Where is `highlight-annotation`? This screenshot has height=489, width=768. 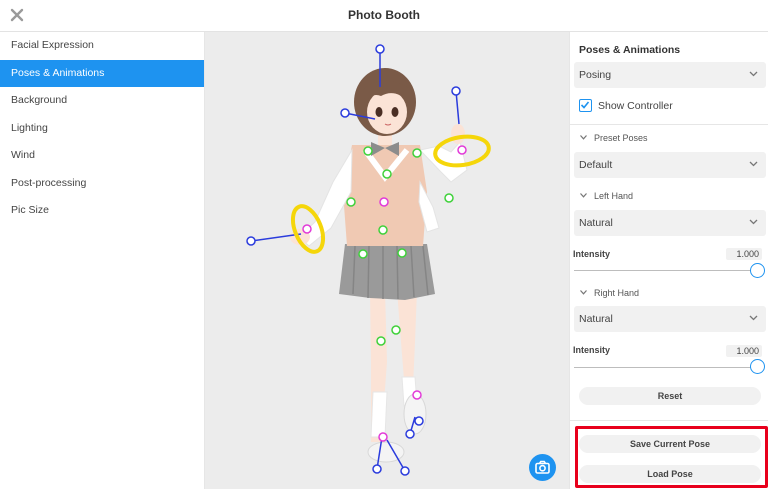
highlight-annotation is located at coordinates (671, 457).